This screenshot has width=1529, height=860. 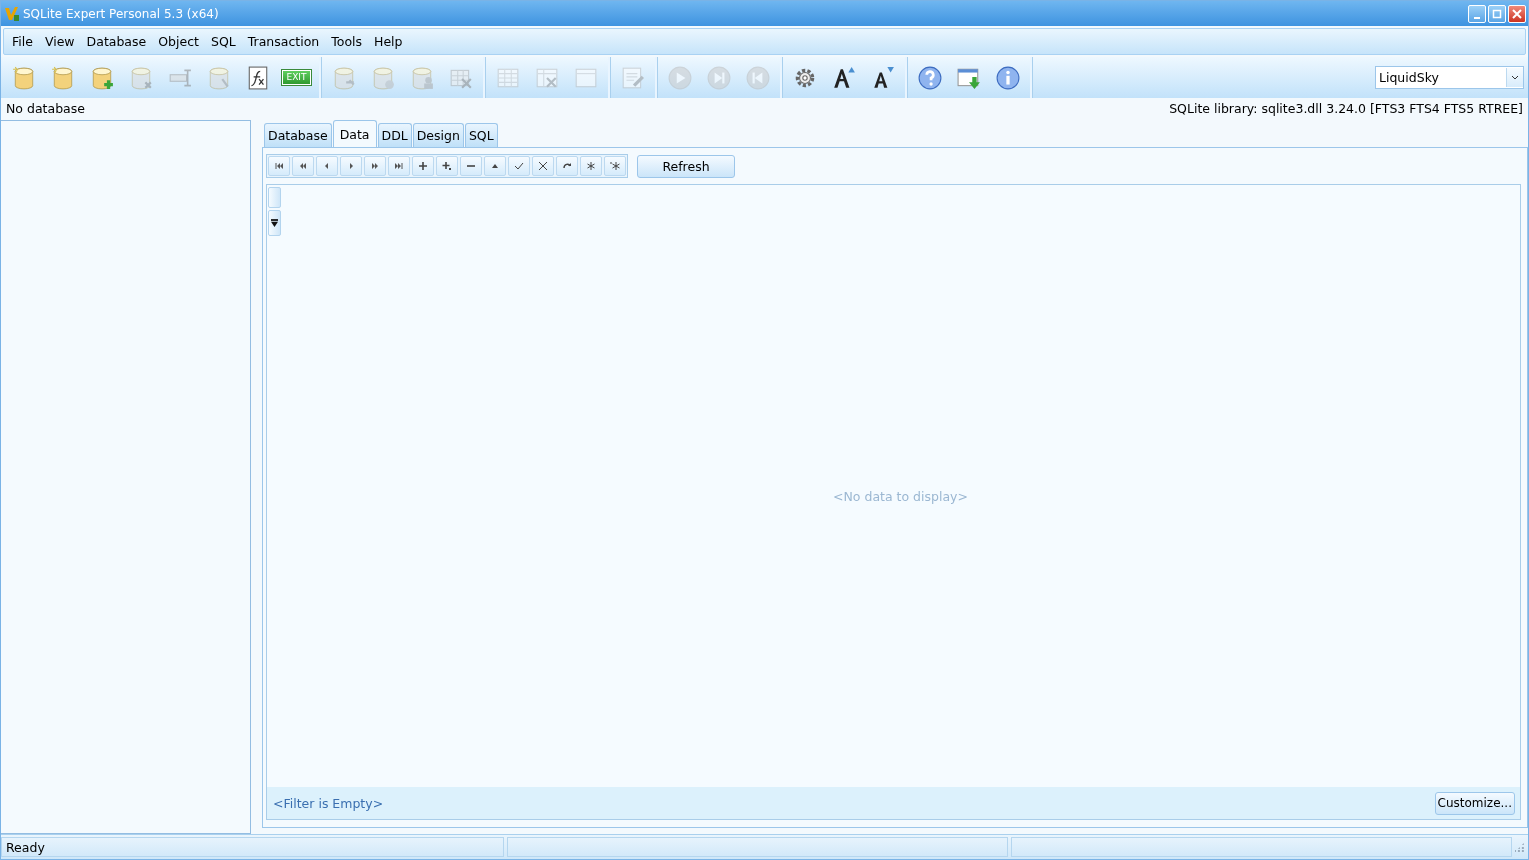 What do you see at coordinates (1346, 108) in the screenshot?
I see `library-info: SQLite library: sqlite3.dll 3.24.0 [FTS3 FTS4 FTS5 RTREE]` at bounding box center [1346, 108].